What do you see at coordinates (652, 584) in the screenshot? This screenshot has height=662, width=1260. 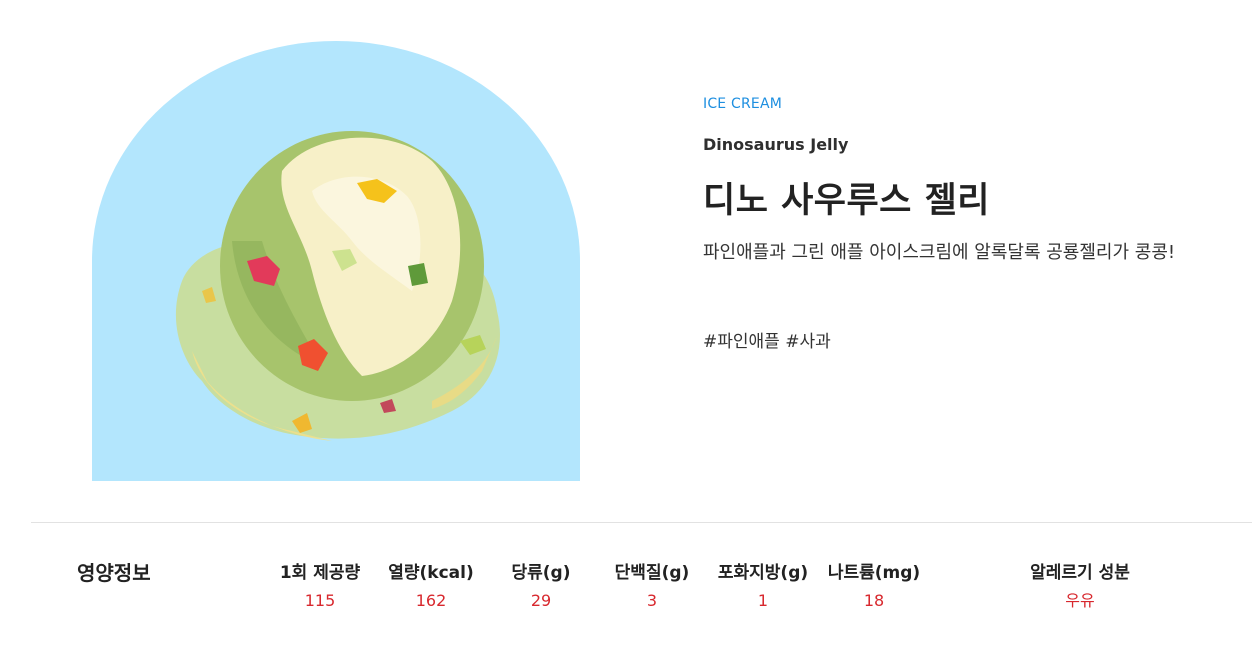 I see `nutrition-column-protein: 단백질(g) 3` at bounding box center [652, 584].